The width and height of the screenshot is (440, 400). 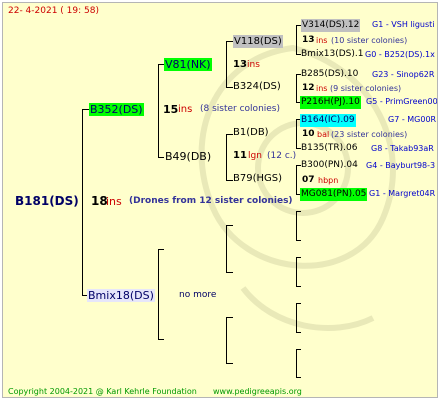 I want to click on gen4-v118-note: (10 sister colonies), so click(x=369, y=40).